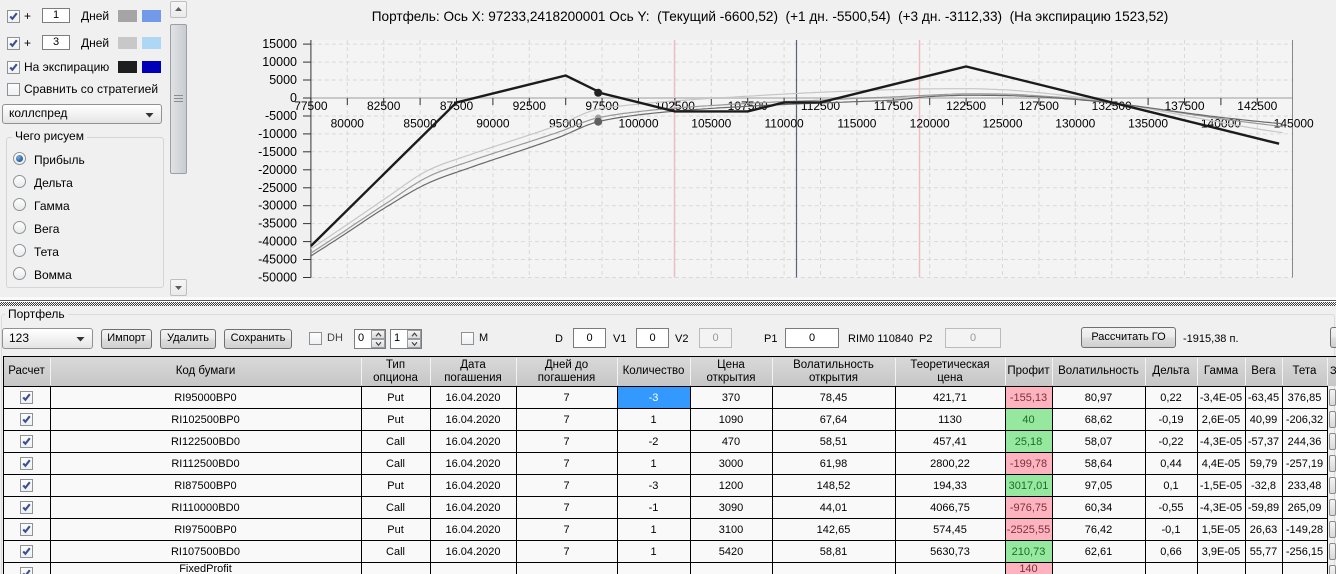  Describe the element at coordinates (1148, 124) in the screenshot. I see `svg-text: 135000` at that location.